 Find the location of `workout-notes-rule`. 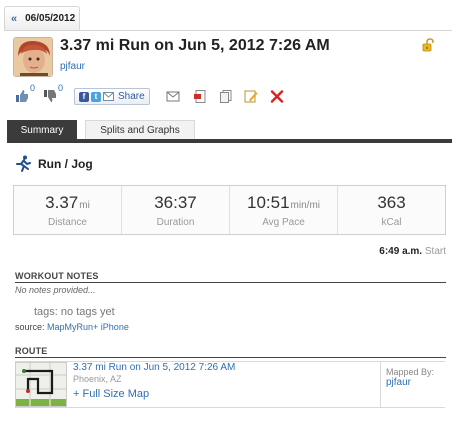

workout-notes-rule is located at coordinates (230, 282).